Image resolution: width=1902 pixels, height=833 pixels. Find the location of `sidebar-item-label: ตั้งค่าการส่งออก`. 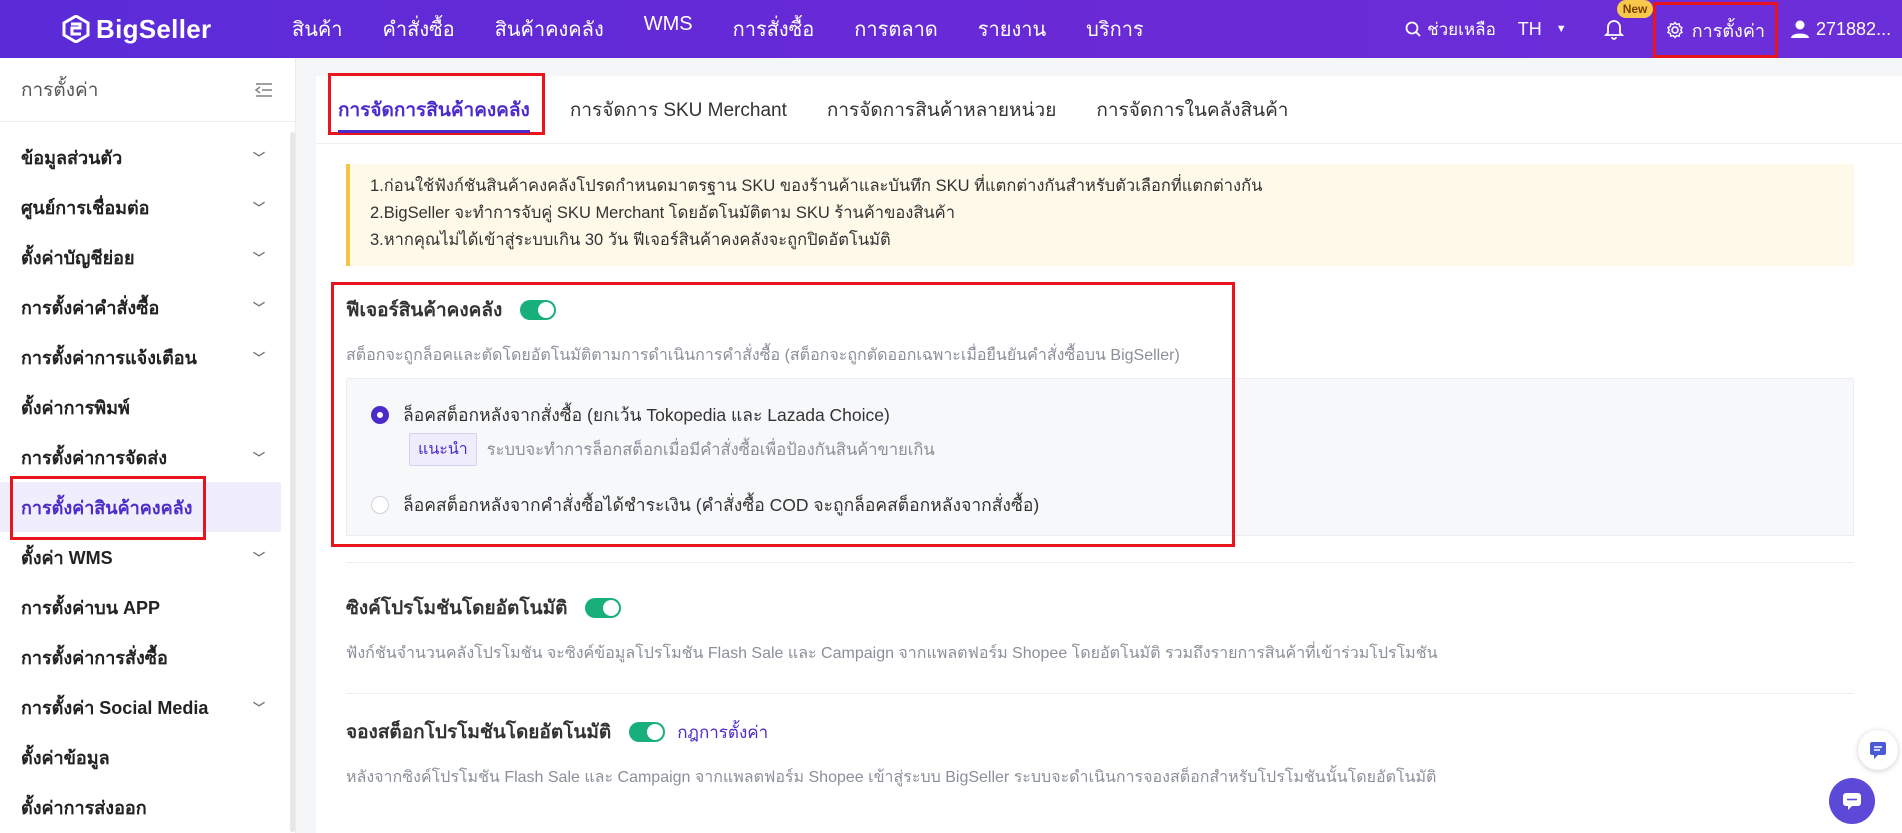

sidebar-item-label: ตั้งค่าการส่งออก is located at coordinates (84, 807).